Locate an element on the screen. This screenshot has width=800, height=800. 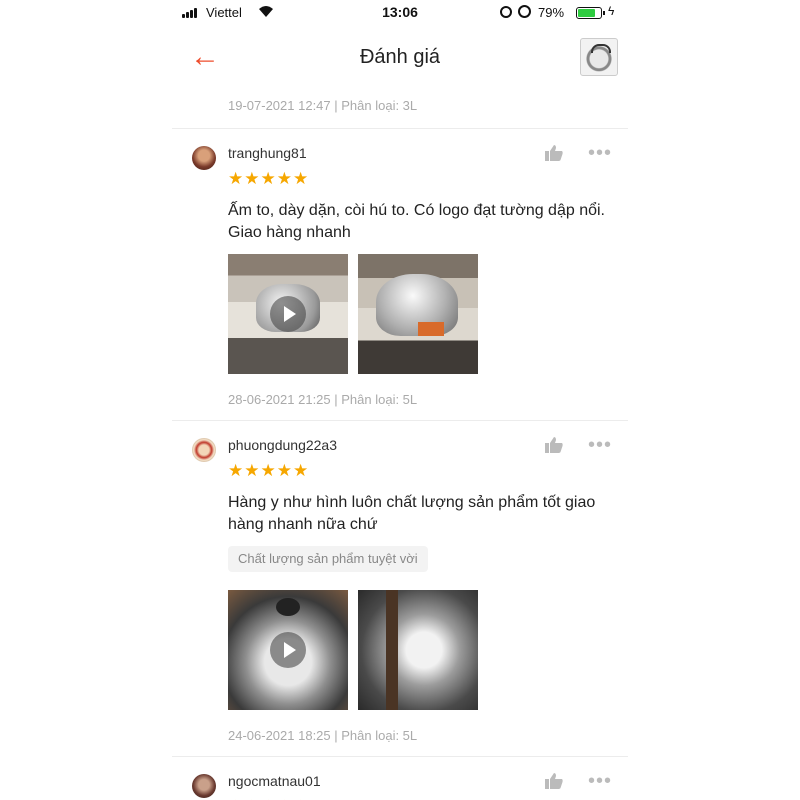
page-header: ← Đánh giá is located at coordinates (400, 58).